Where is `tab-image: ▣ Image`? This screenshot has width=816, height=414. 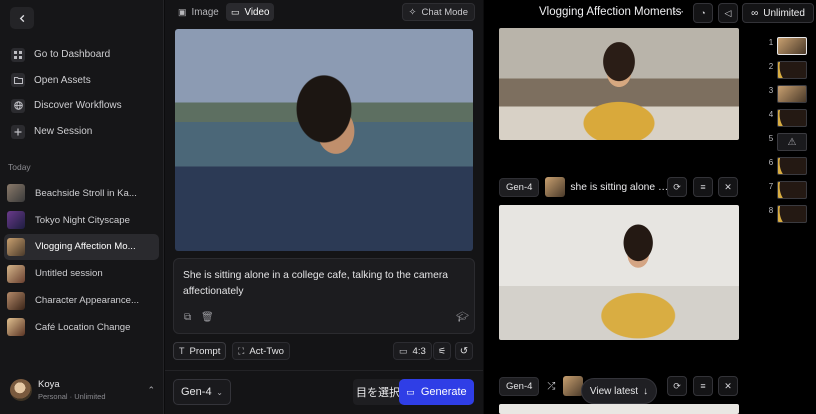
tab-image: ▣ Image is located at coordinates (198, 12).